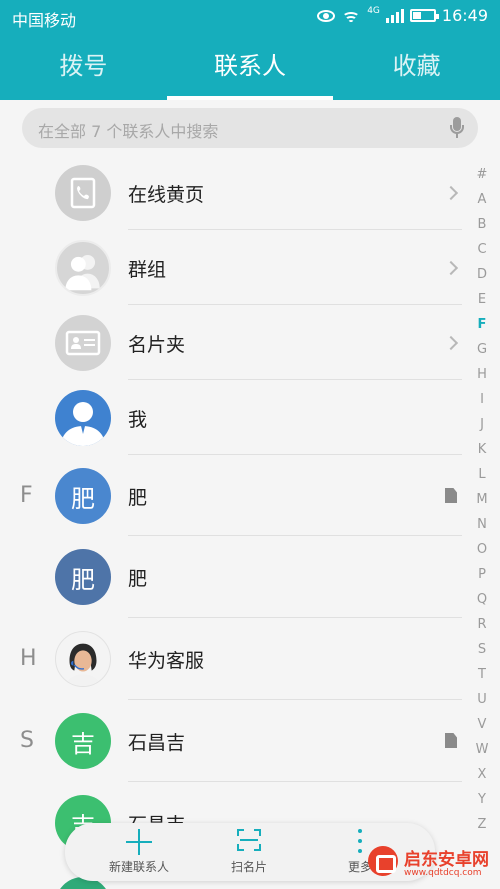 The height and width of the screenshot is (889, 500). I want to click on person-silhouette-icon, so click(83, 418).